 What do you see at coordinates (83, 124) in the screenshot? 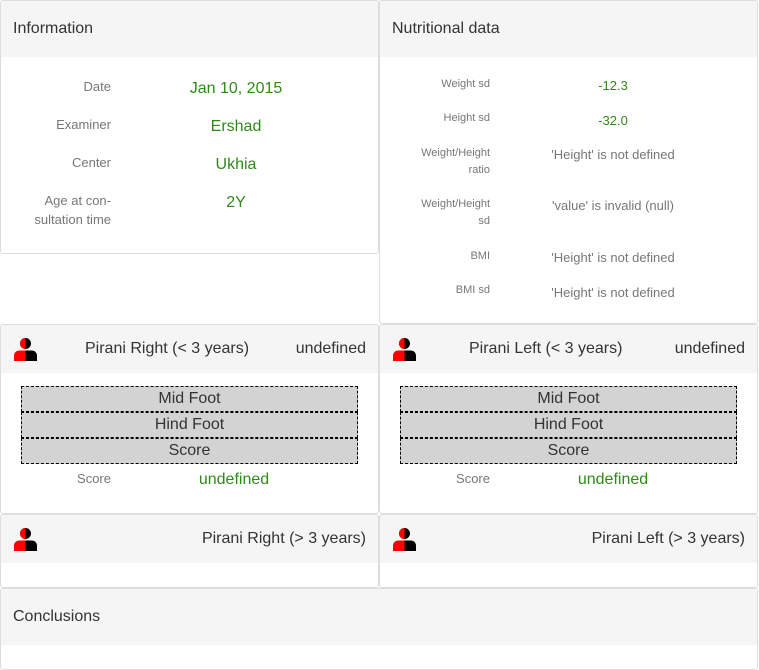
I see `info-label-examiner: Examiner` at bounding box center [83, 124].